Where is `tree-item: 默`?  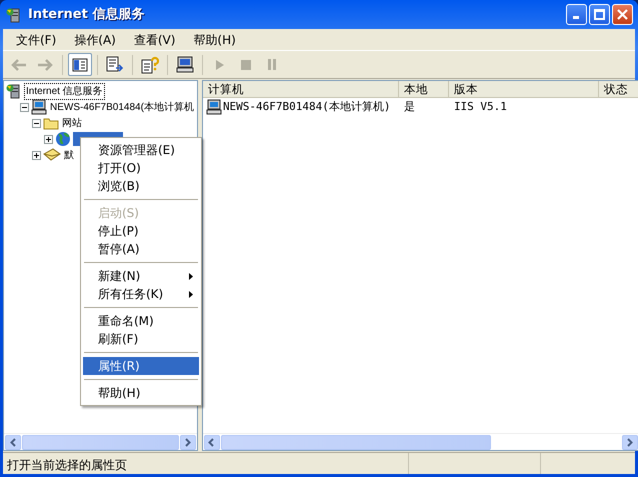
tree-item: 默 is located at coordinates (69, 155).